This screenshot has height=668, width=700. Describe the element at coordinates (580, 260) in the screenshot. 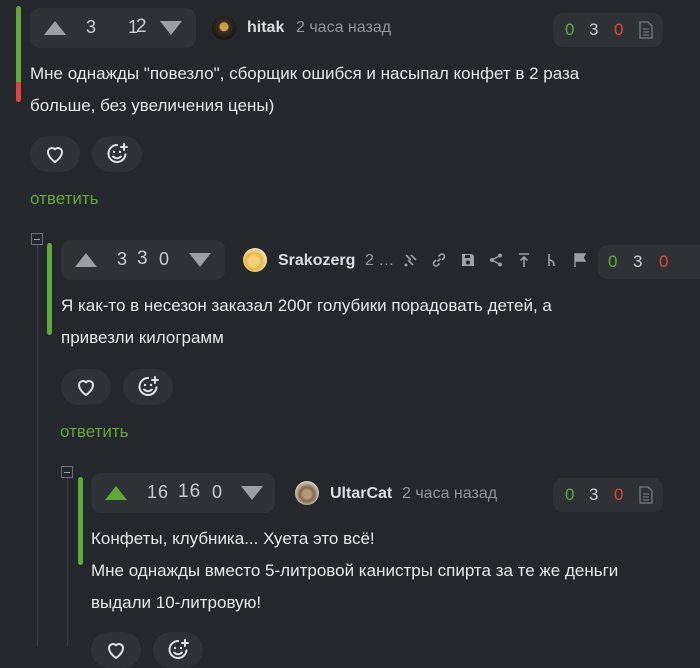

I see `flag-icon` at that location.